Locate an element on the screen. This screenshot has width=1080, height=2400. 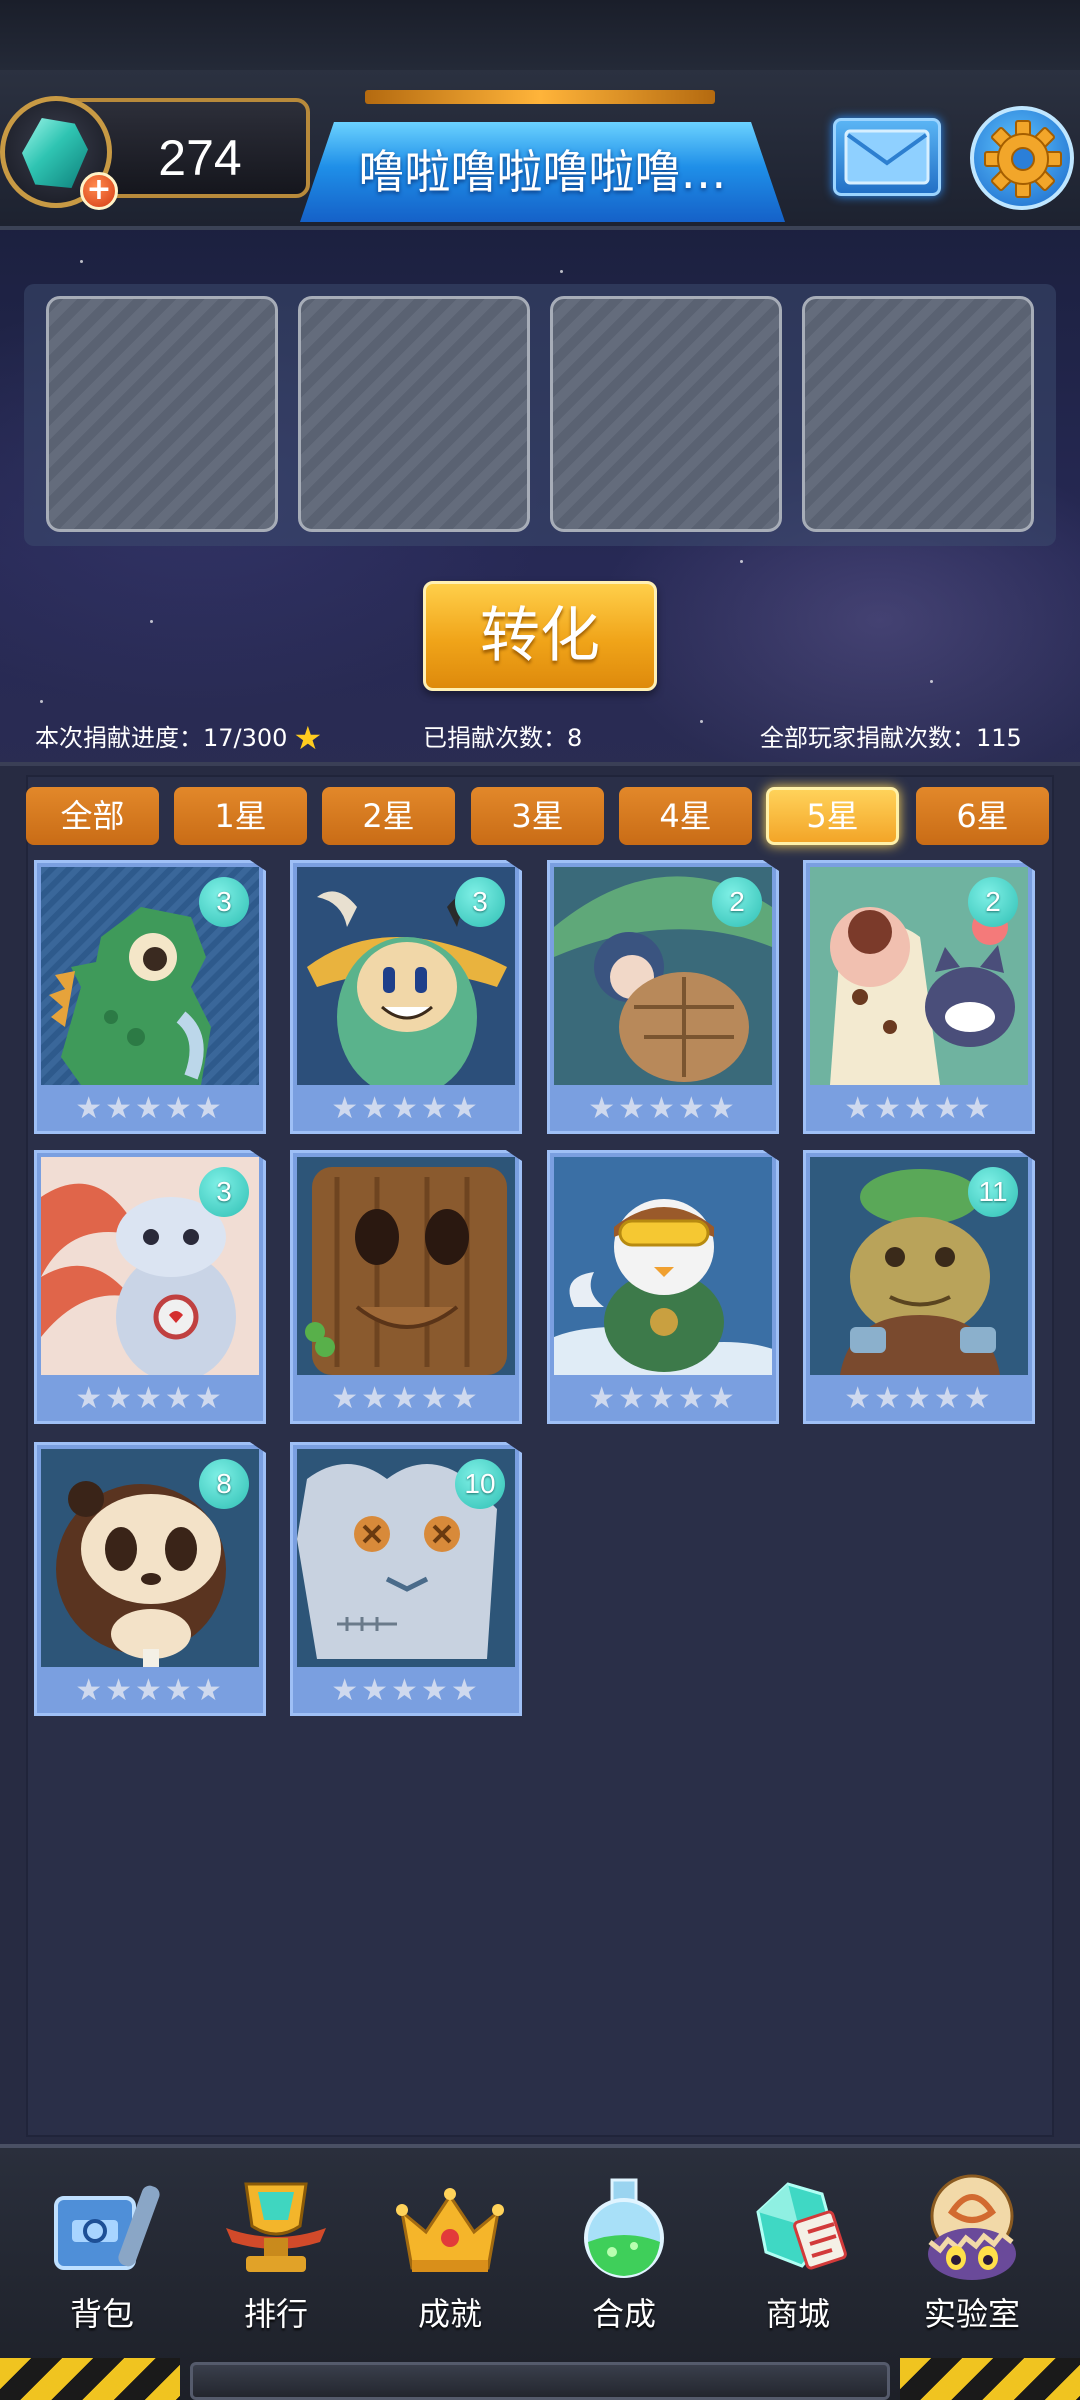
nav-laboratory: 实验室 is located at coordinates (972, 2249).